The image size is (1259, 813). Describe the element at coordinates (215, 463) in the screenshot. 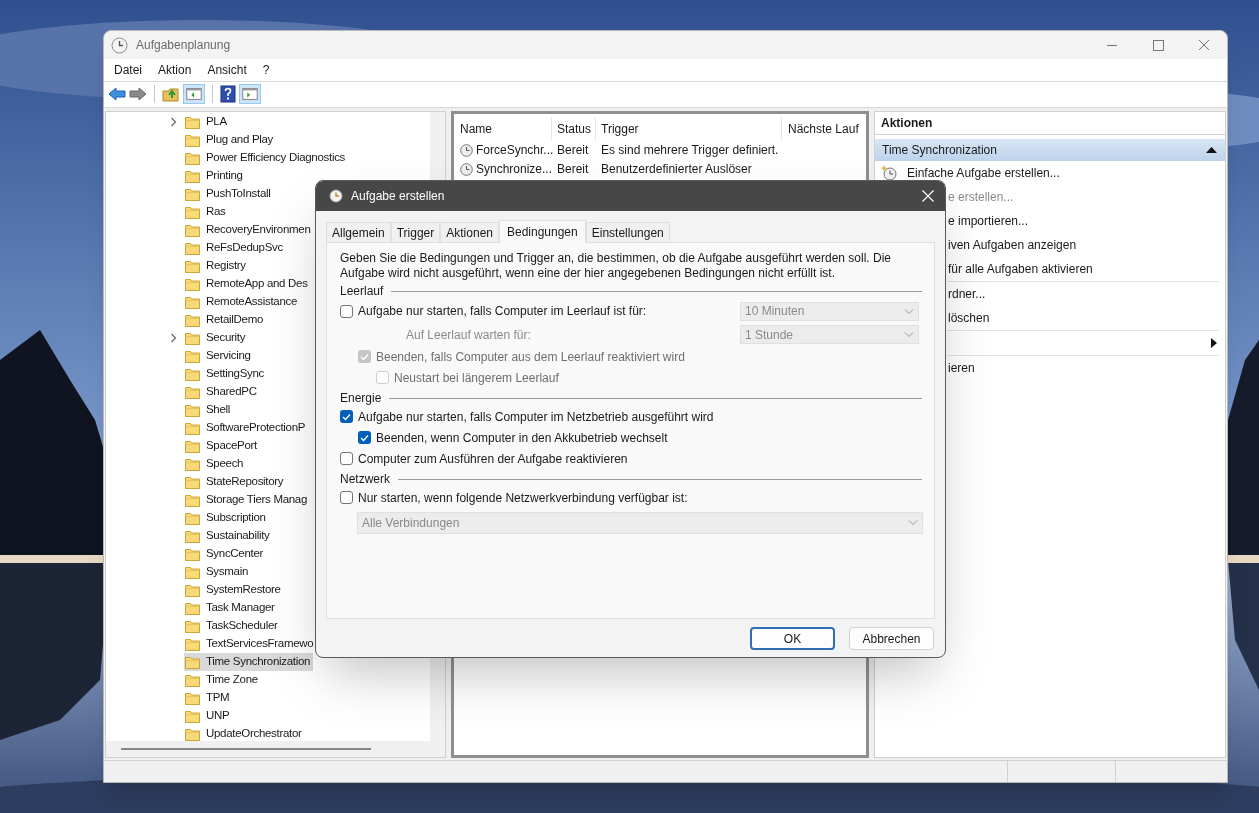

I see `tree-item: Speech` at that location.